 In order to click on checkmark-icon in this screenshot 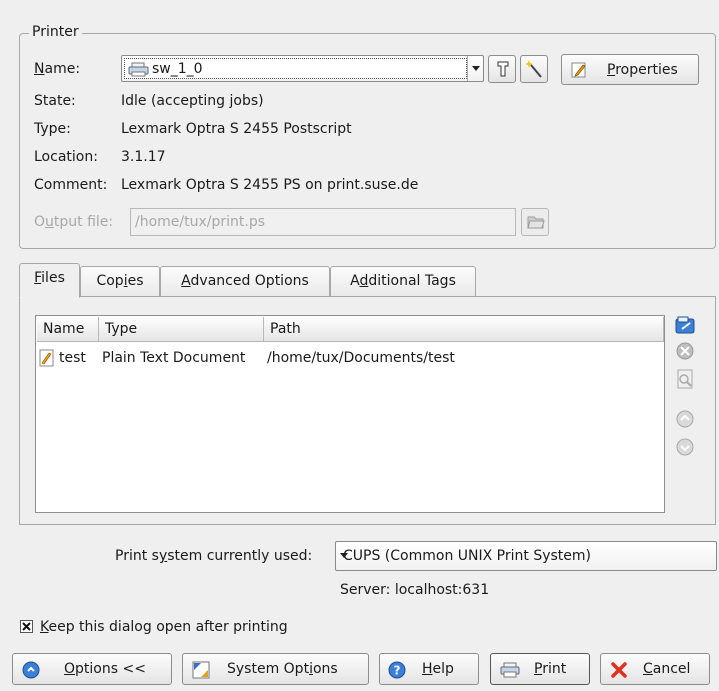, I will do `click(26, 626)`.